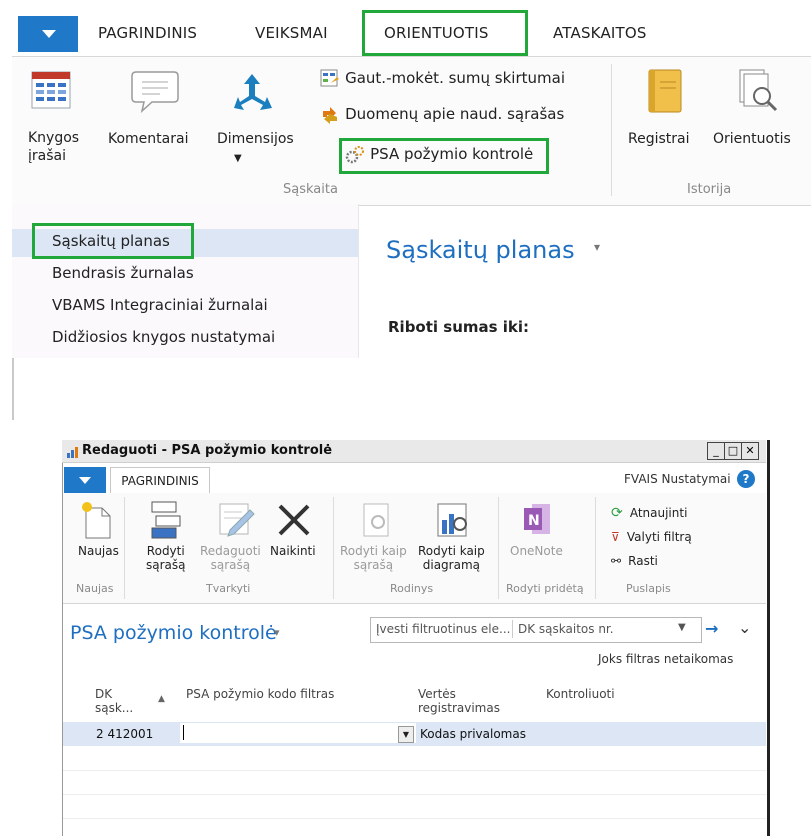 The width and height of the screenshot is (811, 836). Describe the element at coordinates (659, 537) in the screenshot. I see `clear-filter-label: Valyti filtrą` at that location.